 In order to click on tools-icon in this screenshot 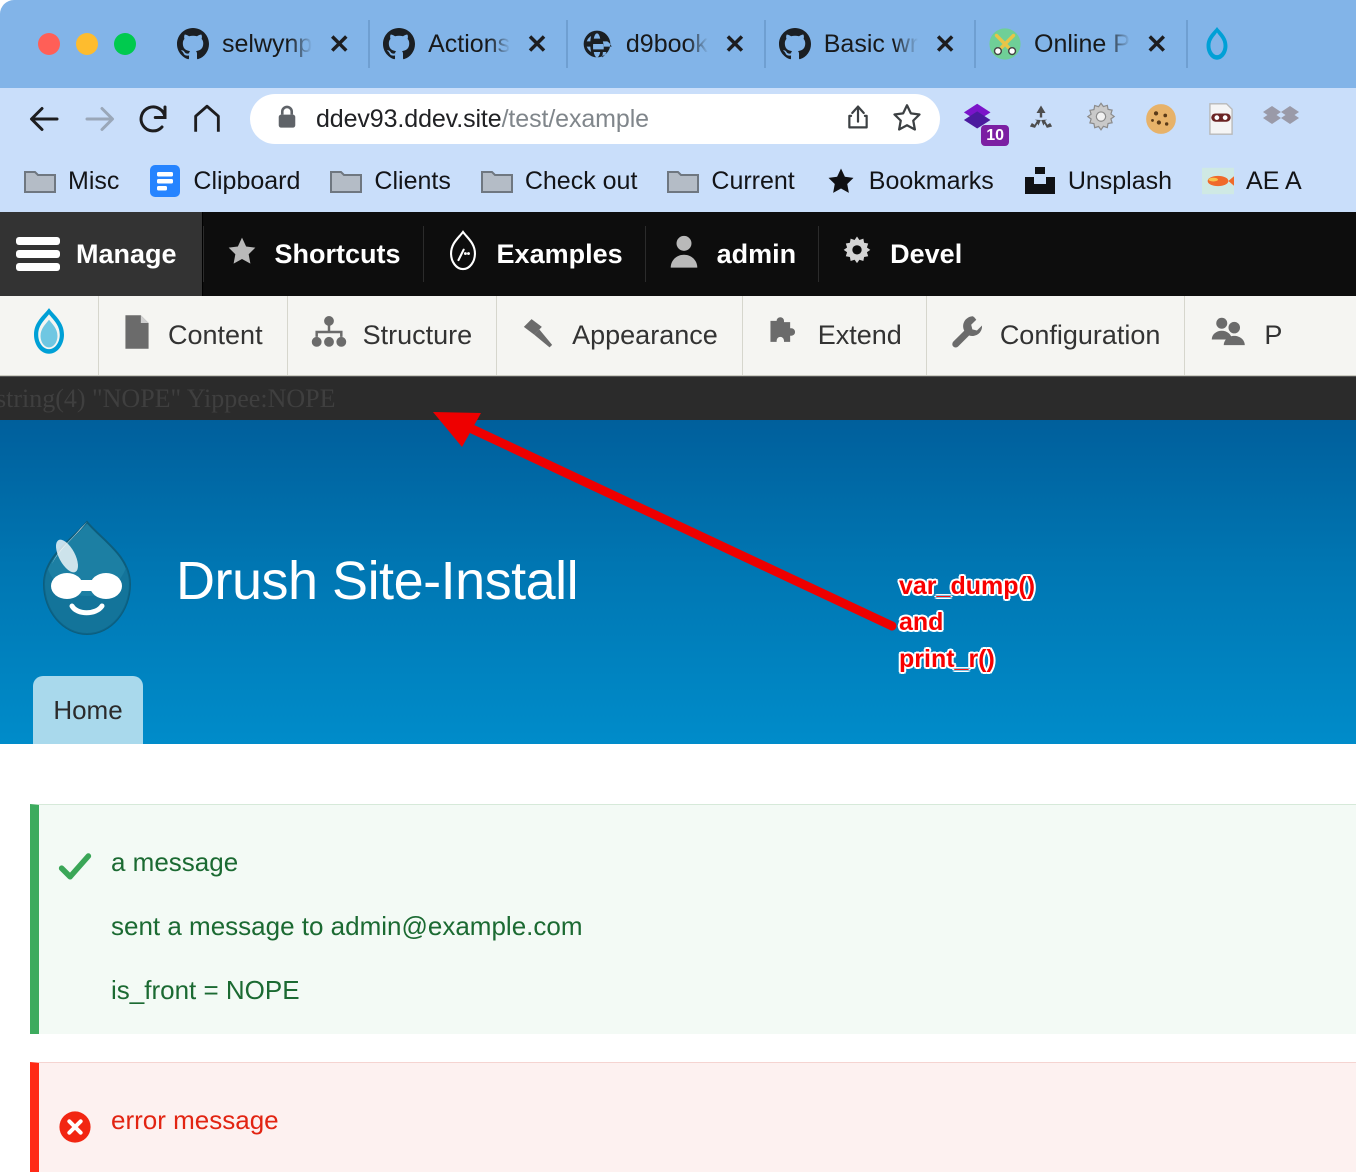, I will do `click(1005, 44)`.